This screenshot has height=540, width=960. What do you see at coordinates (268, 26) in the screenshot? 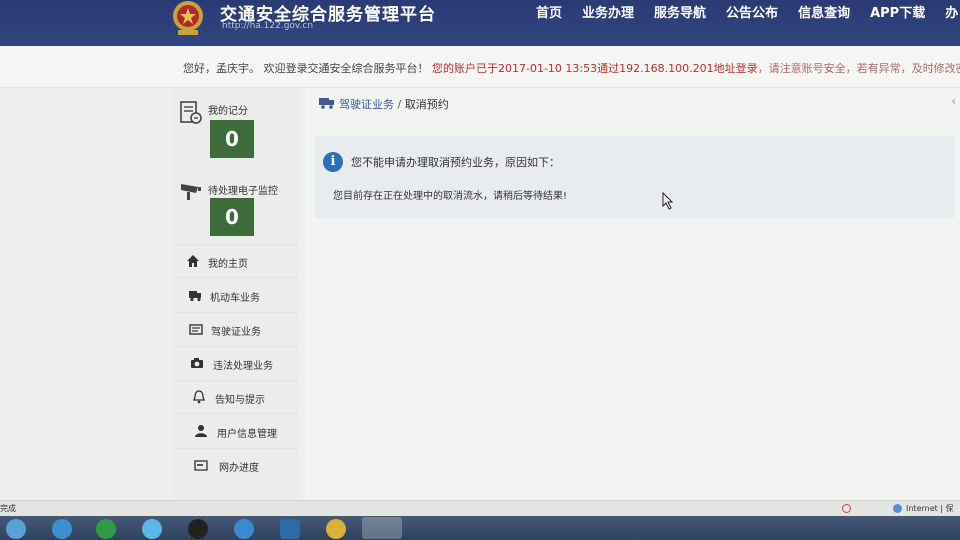
I see `site-url: http://ha.122.gov.cn` at bounding box center [268, 26].